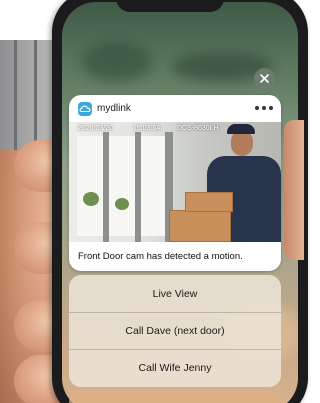  Describe the element at coordinates (96, 128) in the screenshot. I see `snapshot-date: 2020/03/20` at that location.